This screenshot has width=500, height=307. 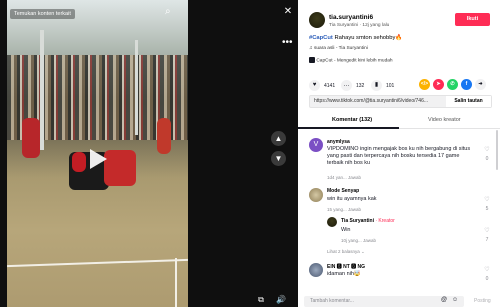 I want to click on hashtag-link: #CapCut, so click(x=321, y=38).